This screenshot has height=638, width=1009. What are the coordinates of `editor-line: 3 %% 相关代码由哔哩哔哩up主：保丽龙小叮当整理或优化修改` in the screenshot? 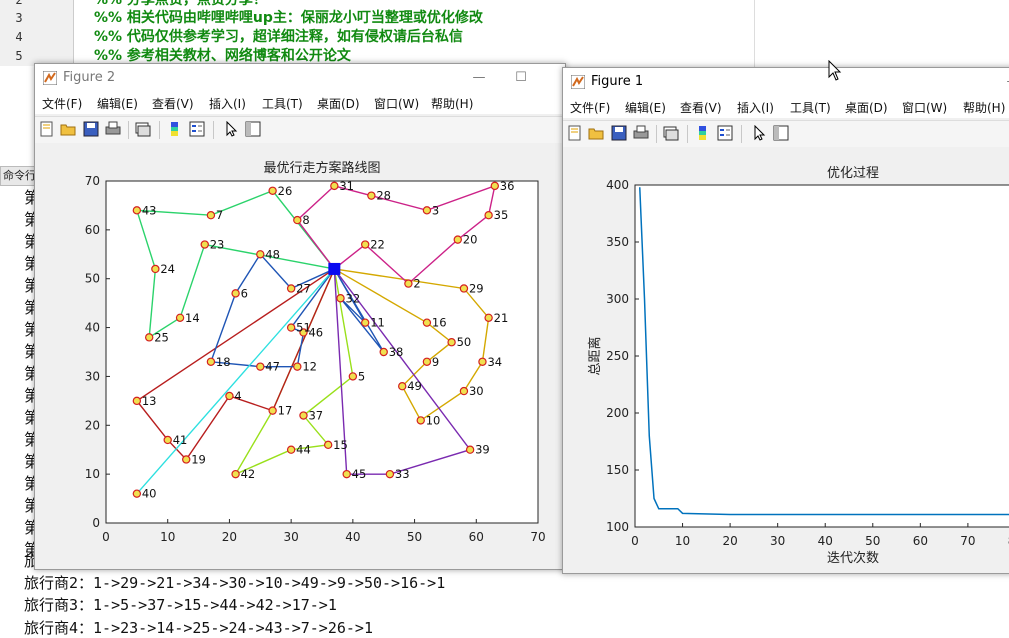 It's located at (504, 18).